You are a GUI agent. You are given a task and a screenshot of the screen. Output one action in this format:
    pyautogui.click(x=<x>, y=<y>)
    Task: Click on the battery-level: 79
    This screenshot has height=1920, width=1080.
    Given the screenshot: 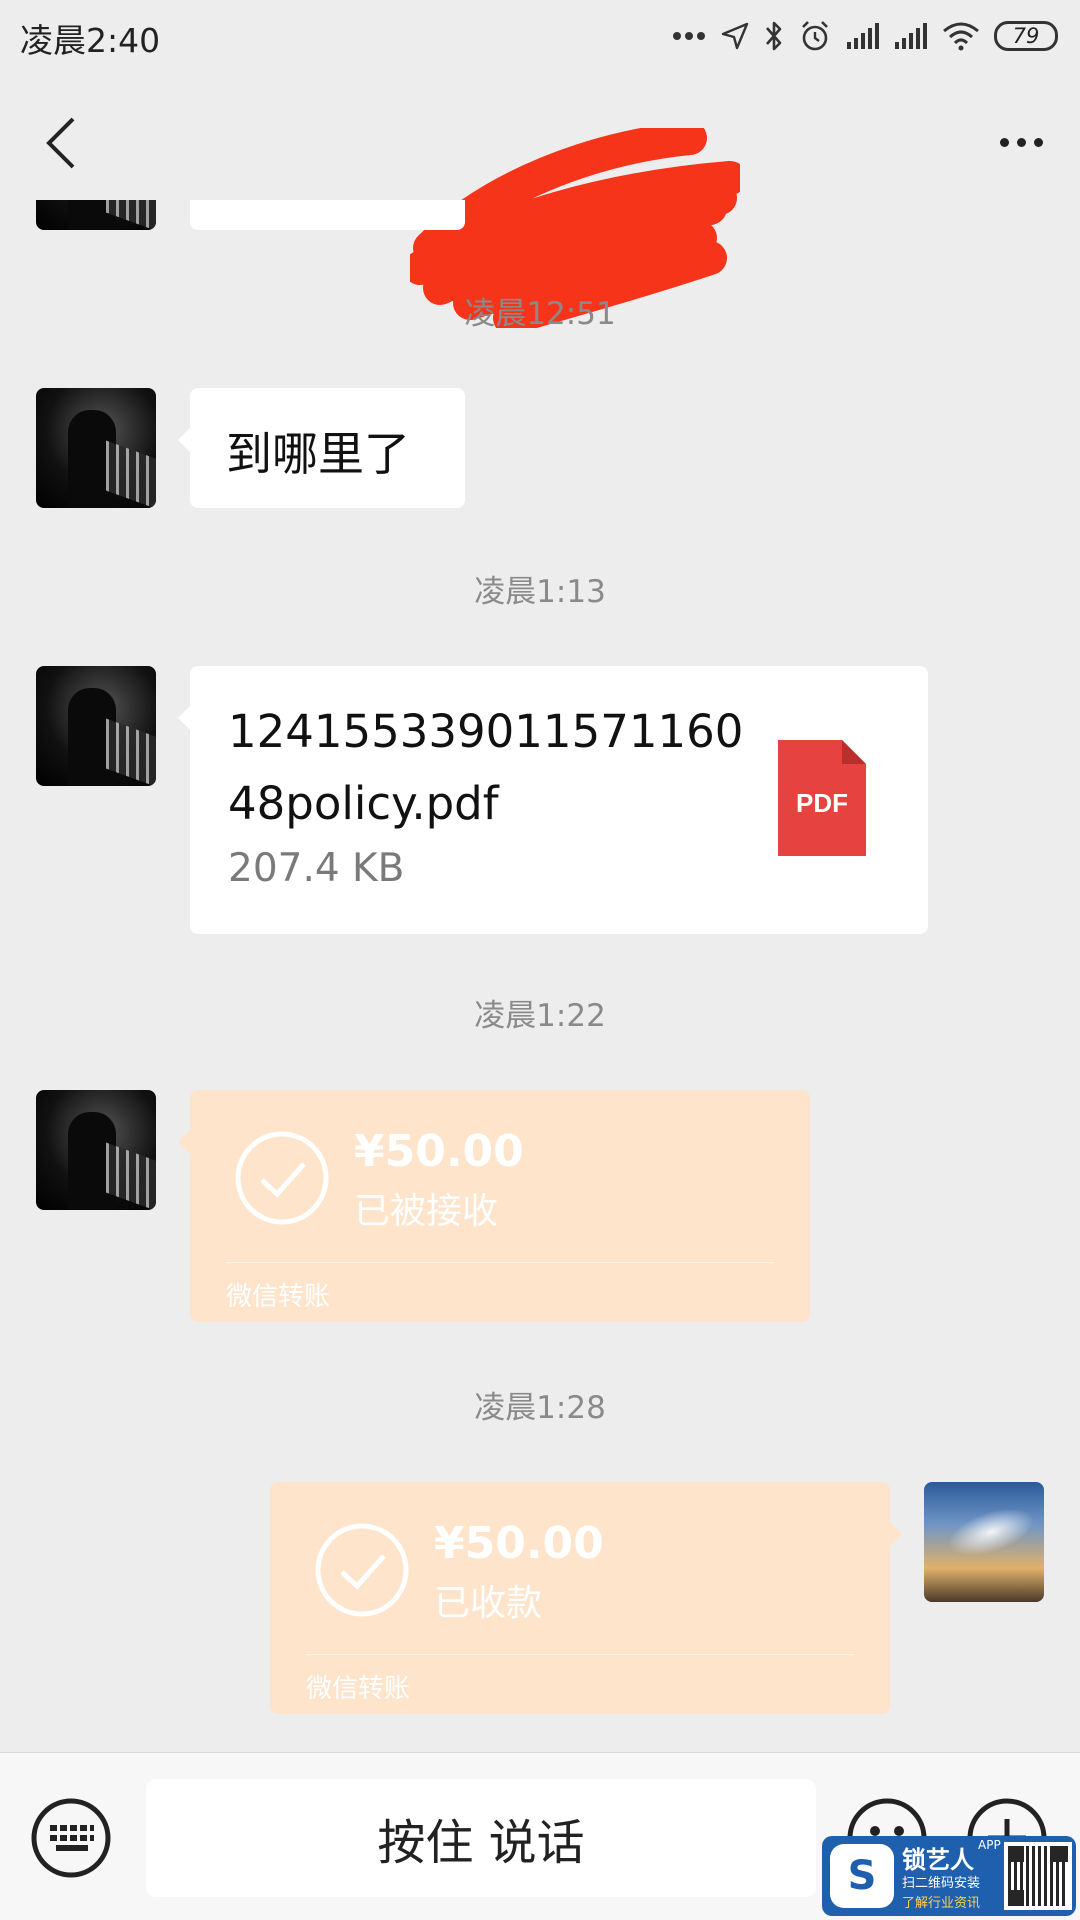 What is the action you would take?
    pyautogui.click(x=1026, y=36)
    